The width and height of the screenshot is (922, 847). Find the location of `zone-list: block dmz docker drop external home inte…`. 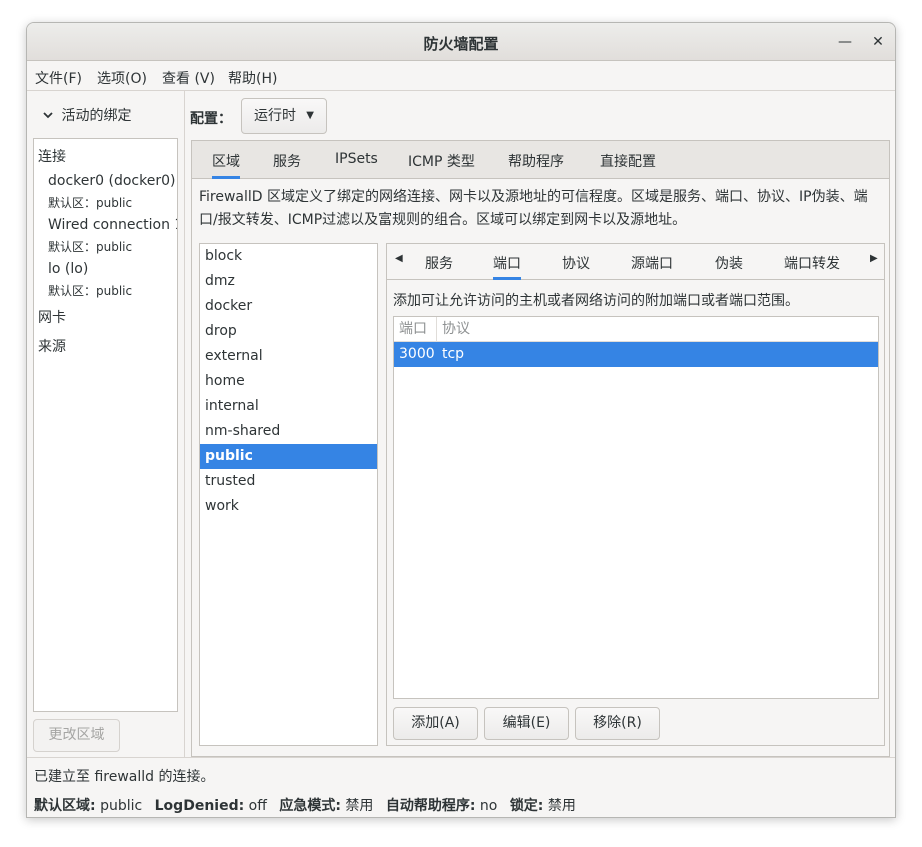

zone-list: block dmz docker drop external home inte… is located at coordinates (288, 494).